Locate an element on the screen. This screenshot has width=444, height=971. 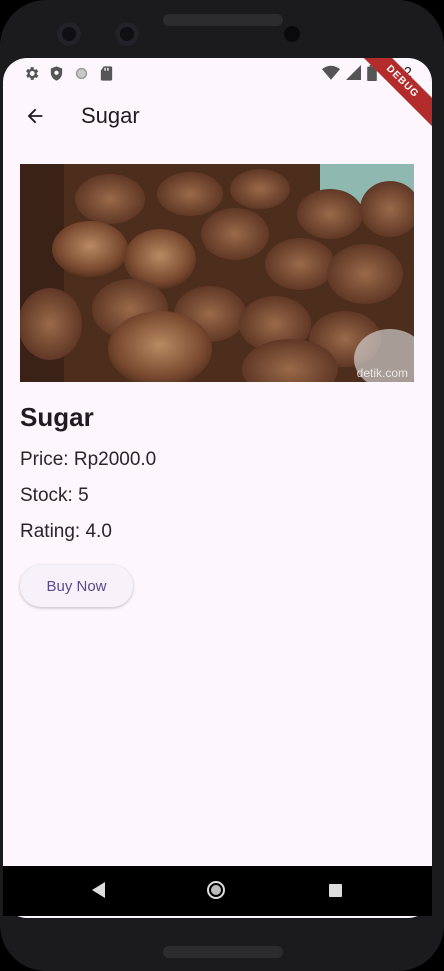
status-bar: 5:22 DEBUG is located at coordinates (217, 95).